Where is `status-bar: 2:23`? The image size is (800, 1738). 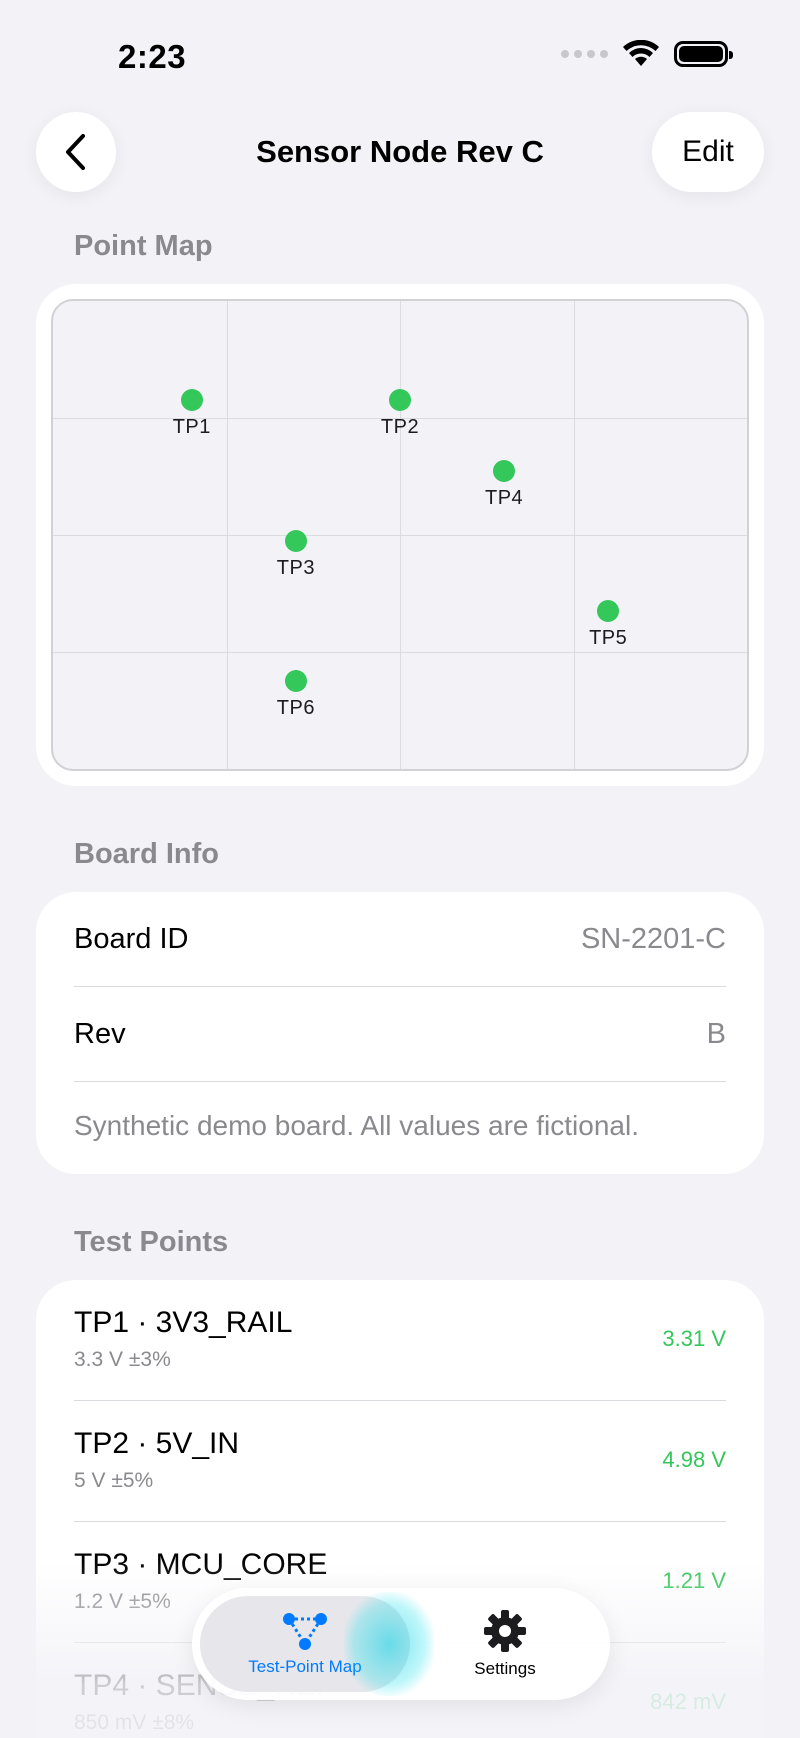 status-bar: 2:23 is located at coordinates (400, 55).